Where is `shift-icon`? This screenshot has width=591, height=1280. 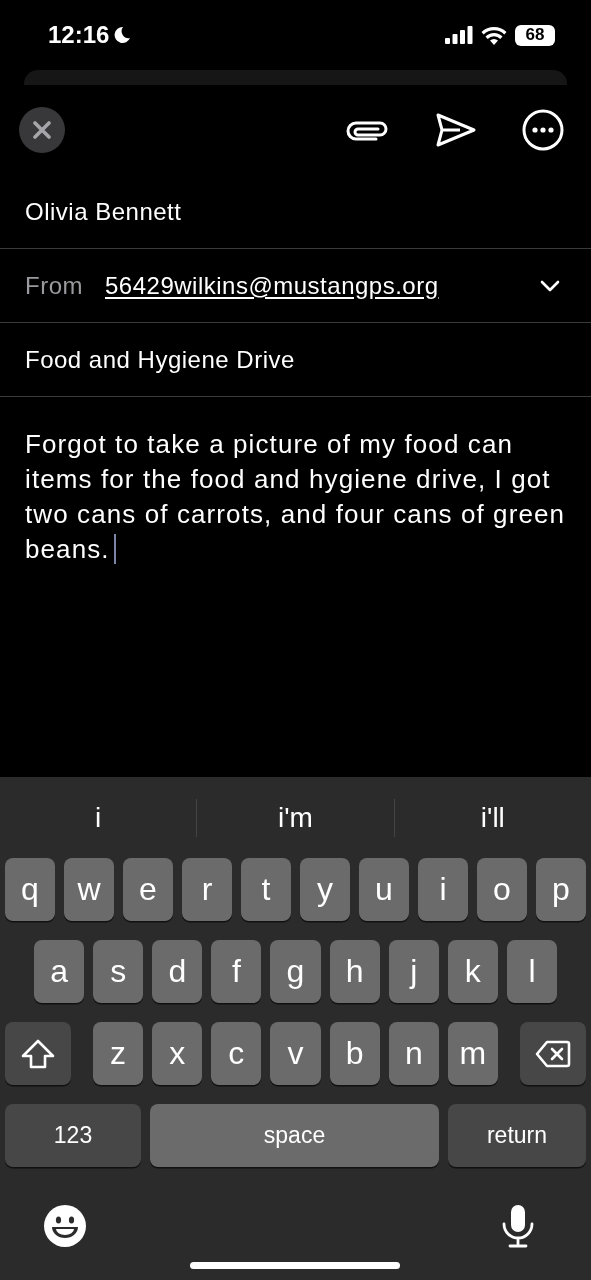 shift-icon is located at coordinates (38, 1053).